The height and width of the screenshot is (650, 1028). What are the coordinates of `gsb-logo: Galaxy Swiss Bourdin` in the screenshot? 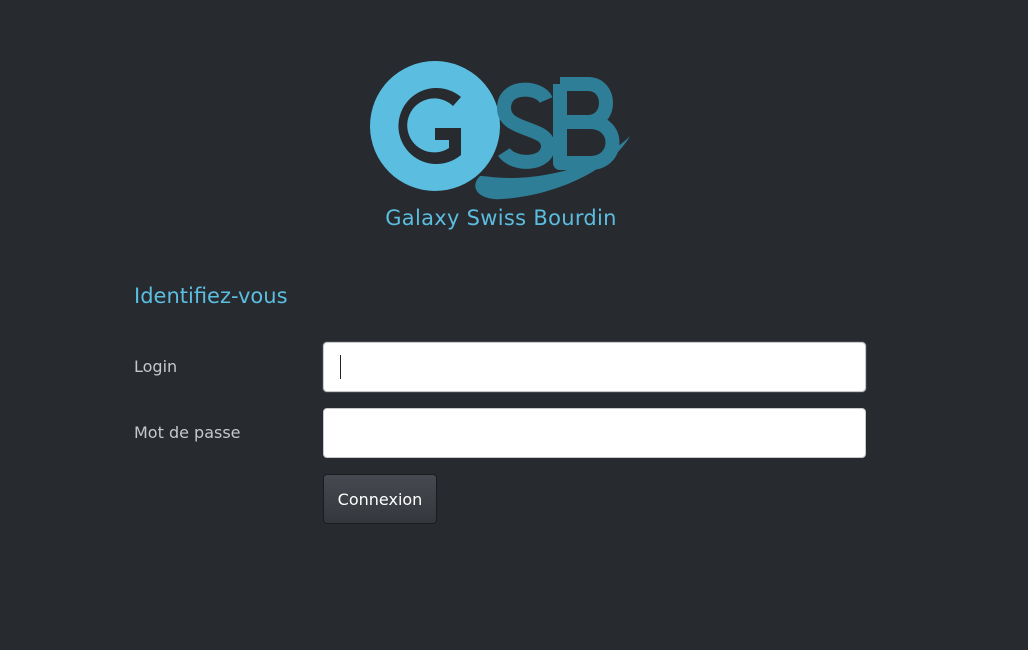 It's located at (501, 148).